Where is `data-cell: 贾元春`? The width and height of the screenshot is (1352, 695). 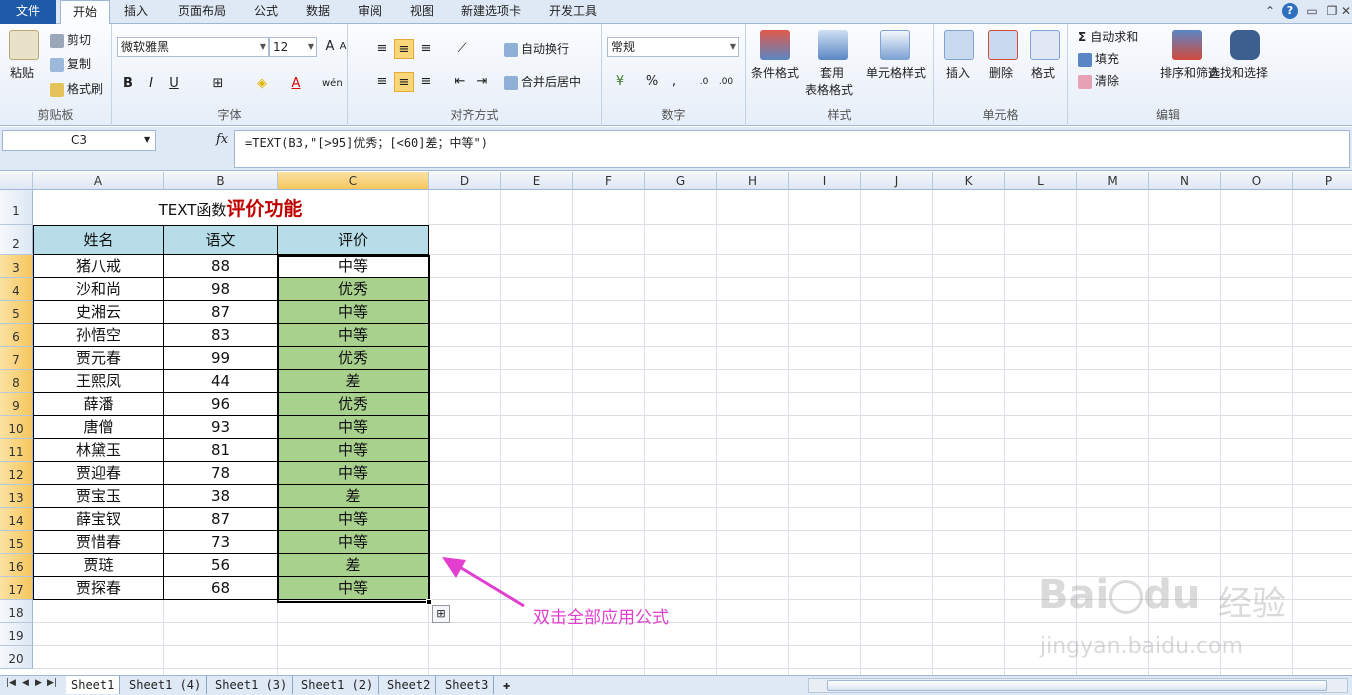 data-cell: 贾元春 is located at coordinates (98, 358).